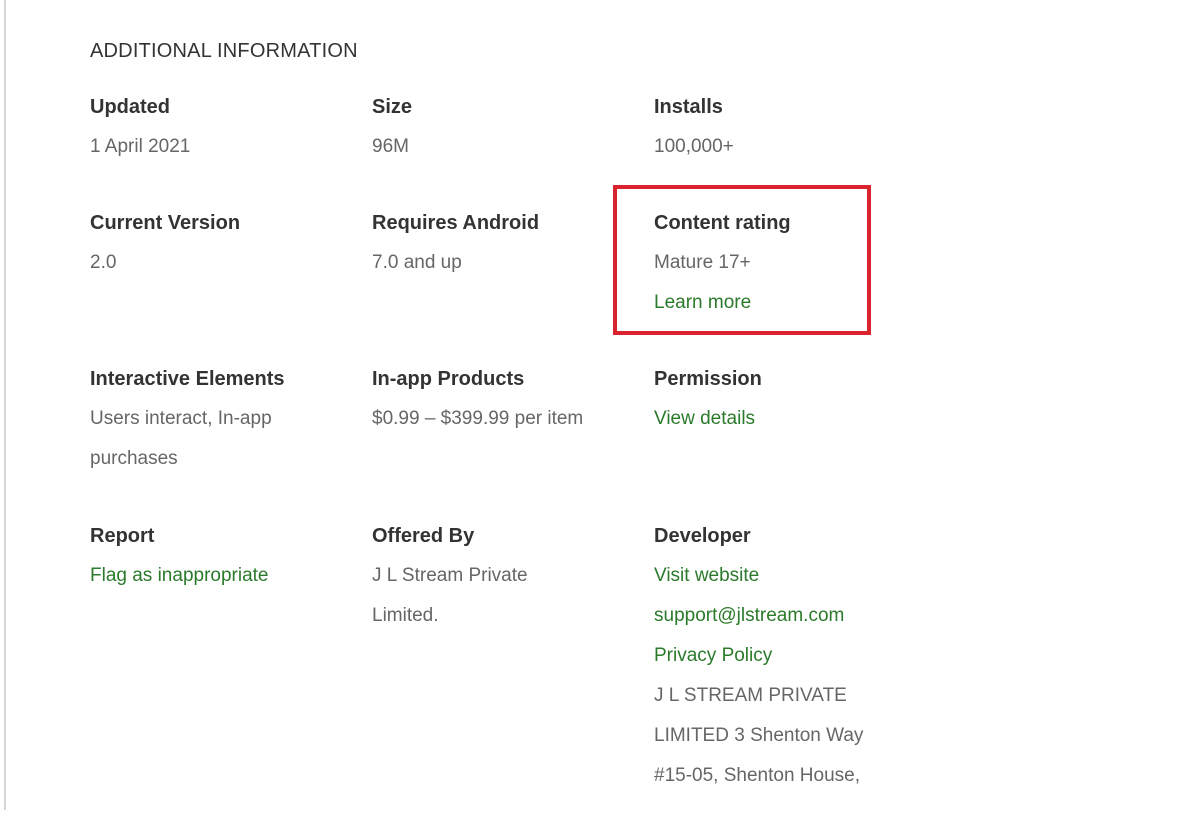 Image resolution: width=1200 pixels, height=826 pixels. What do you see at coordinates (513, 289) in the screenshot?
I see `info-requires-android: Requires Android 7.0 and up` at bounding box center [513, 289].